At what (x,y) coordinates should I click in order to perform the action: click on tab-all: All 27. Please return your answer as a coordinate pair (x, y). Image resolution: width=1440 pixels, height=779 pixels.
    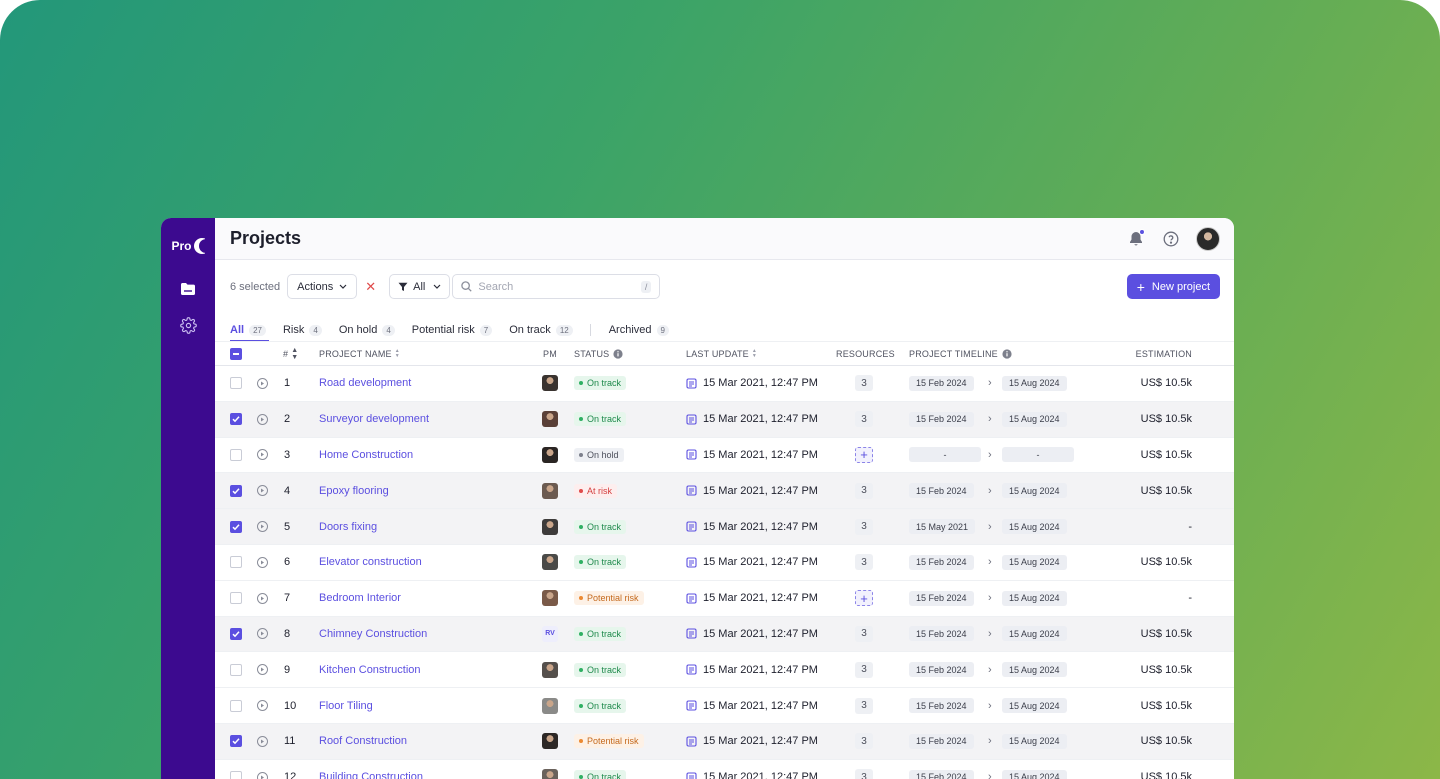
    Looking at the image, I should click on (249, 330).